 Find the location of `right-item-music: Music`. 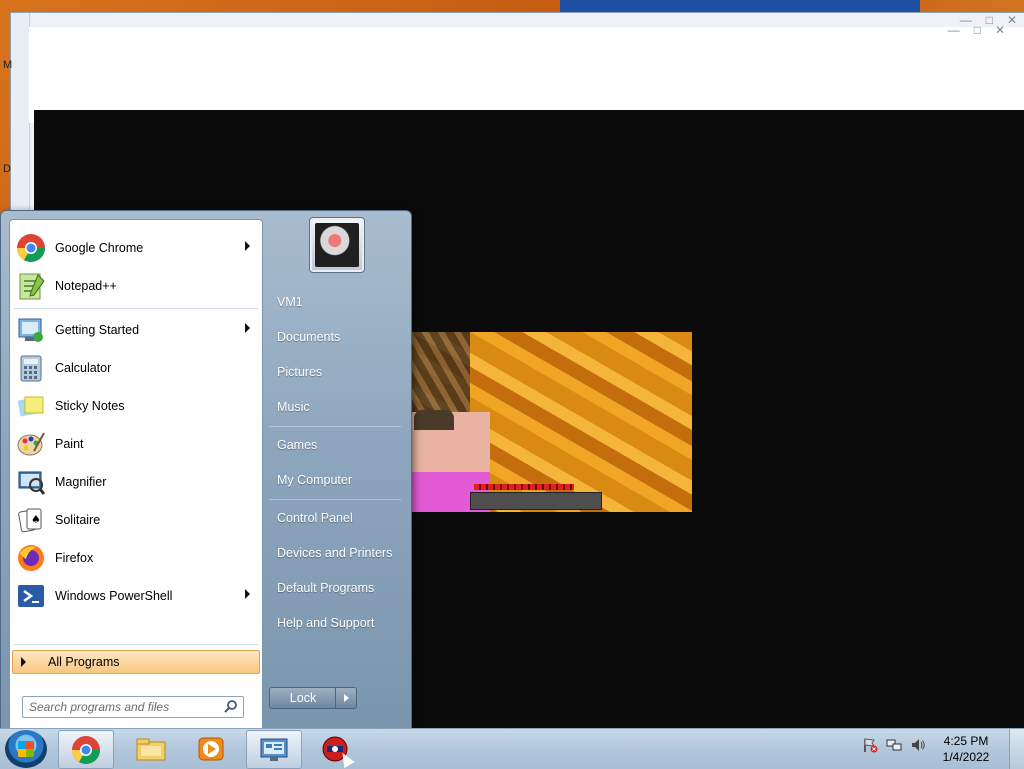

right-item-music: Music is located at coordinates (337, 407).